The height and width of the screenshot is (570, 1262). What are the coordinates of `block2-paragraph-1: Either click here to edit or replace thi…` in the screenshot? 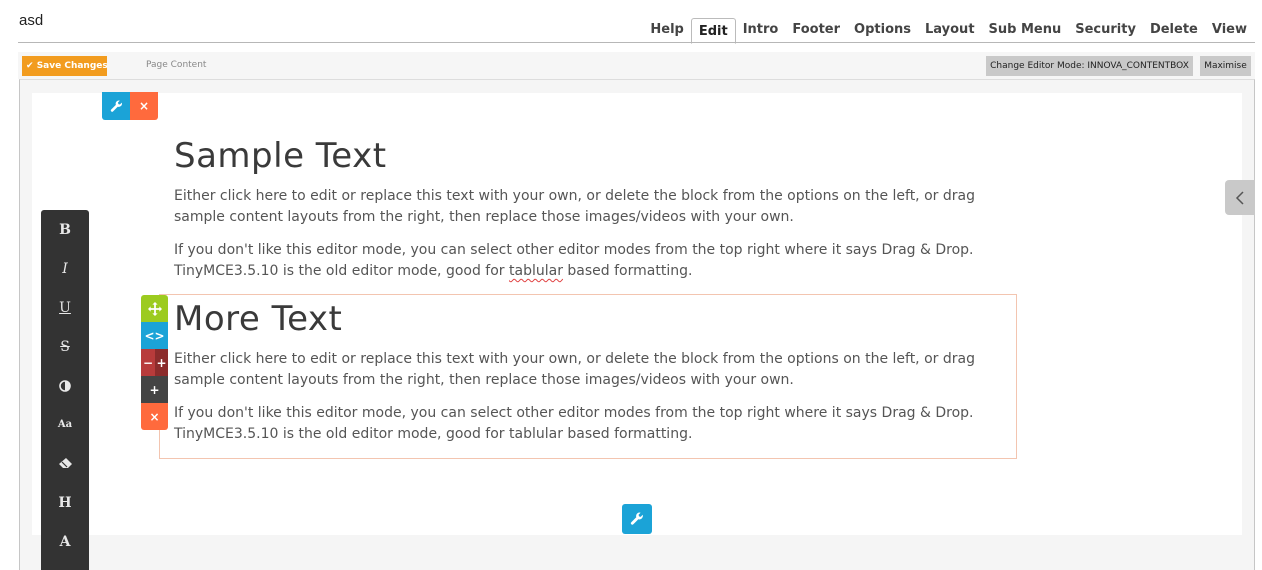 It's located at (584, 370).